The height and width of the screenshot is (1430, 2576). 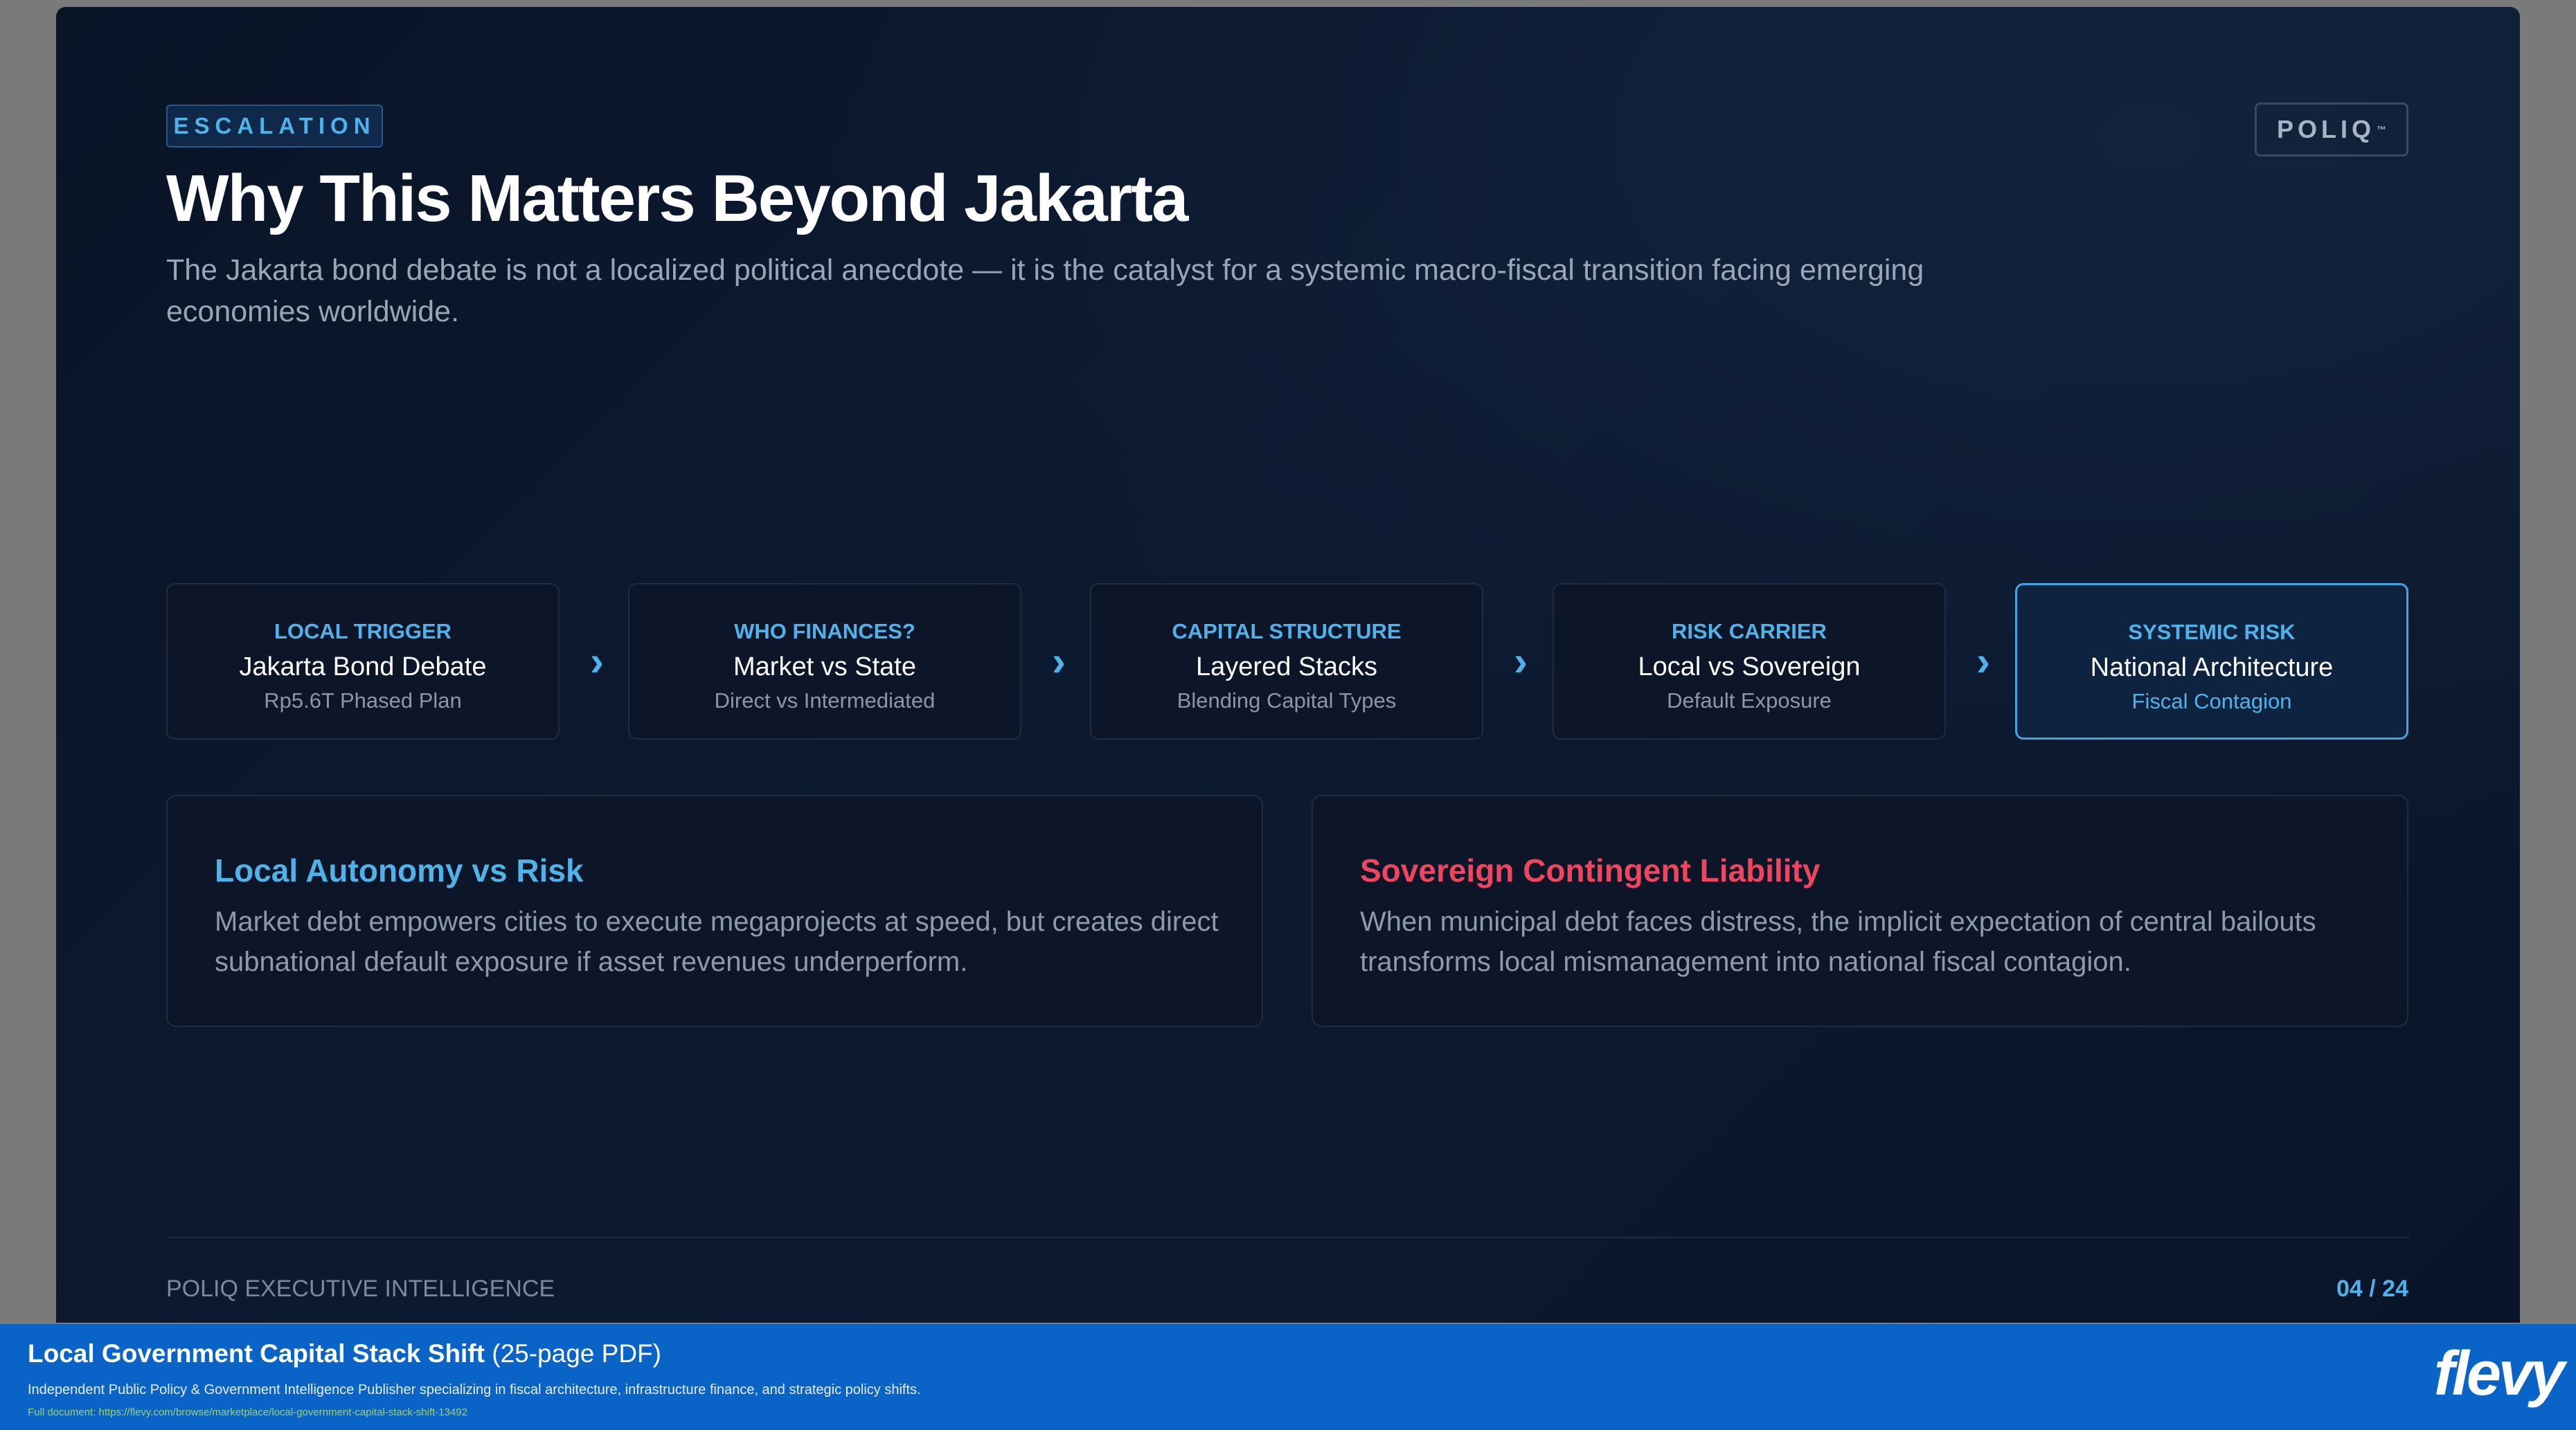 I want to click on footer-divider, so click(x=1288, y=1237).